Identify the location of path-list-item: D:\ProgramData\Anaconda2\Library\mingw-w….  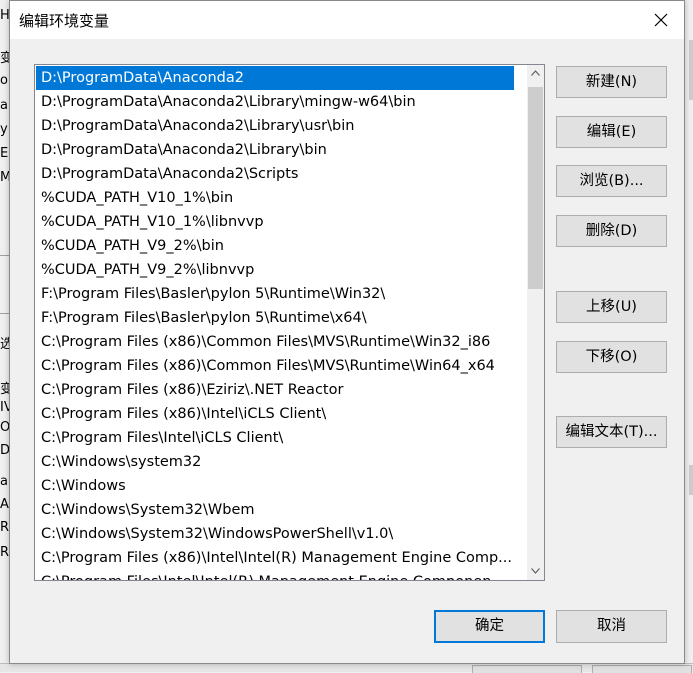
(275, 102).